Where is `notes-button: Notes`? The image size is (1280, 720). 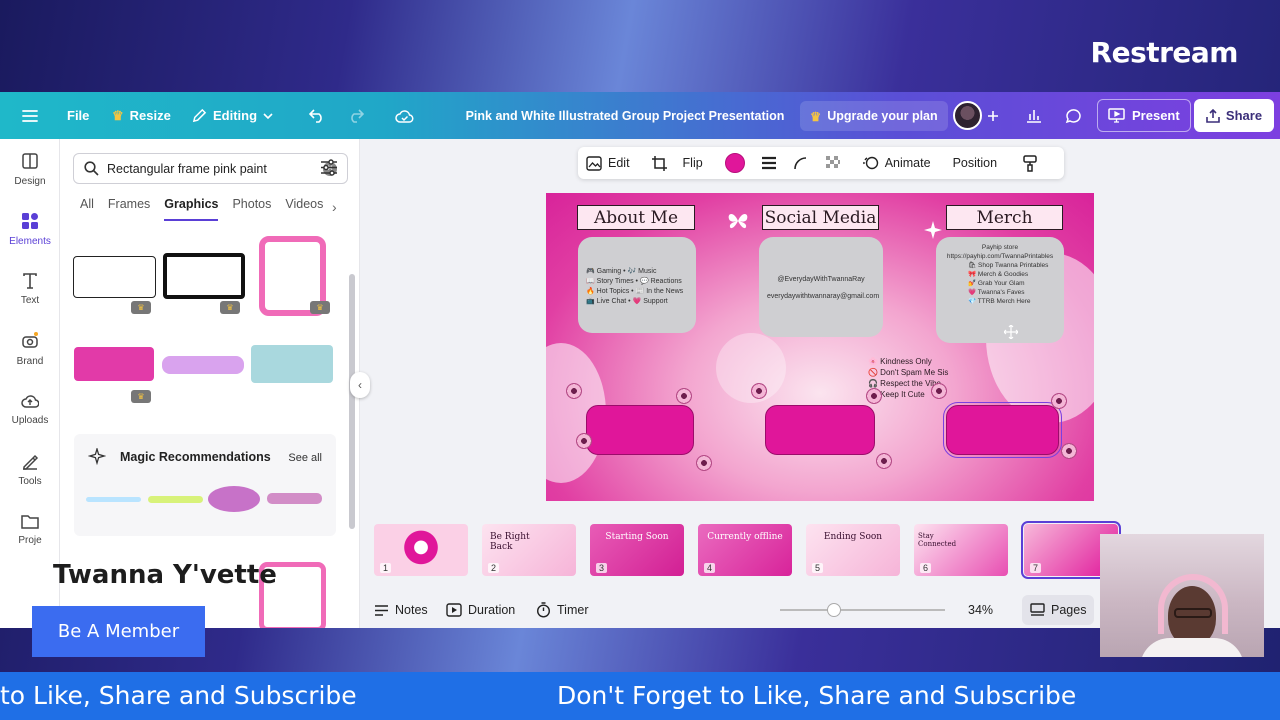 notes-button: Notes is located at coordinates (401, 610).